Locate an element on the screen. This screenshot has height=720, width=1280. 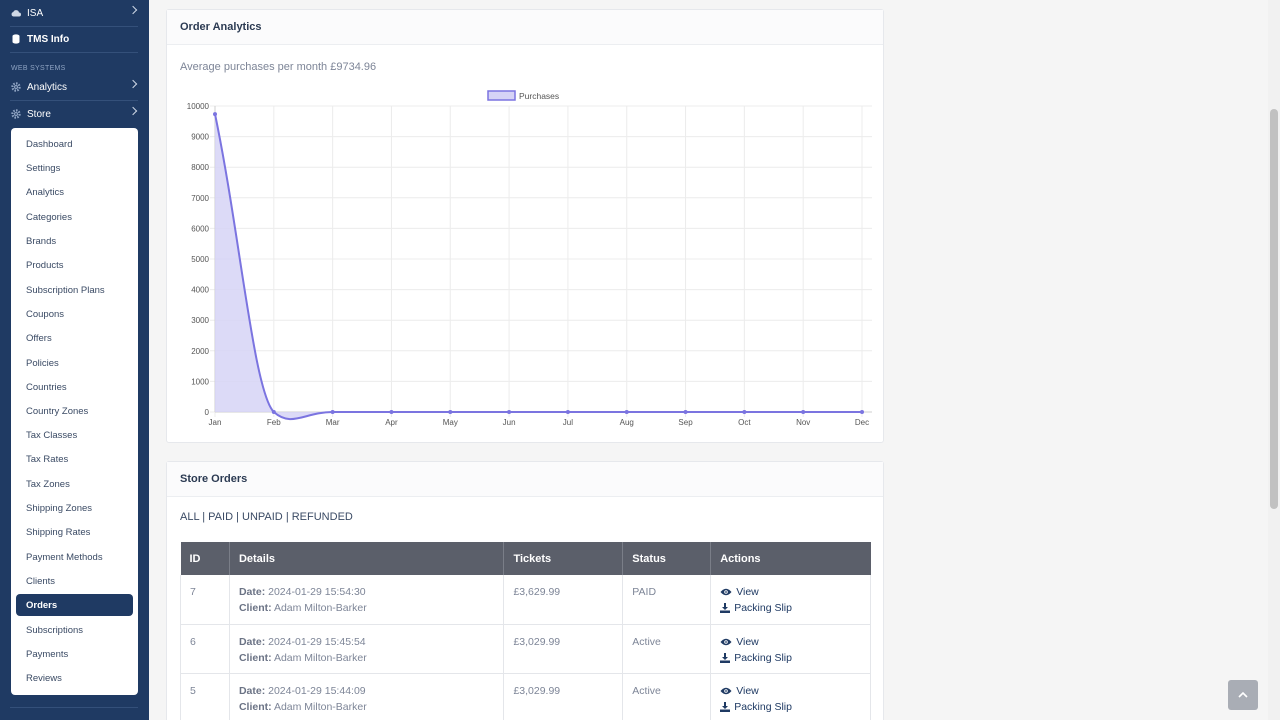
scroll-to-top-button is located at coordinates (1243, 695).